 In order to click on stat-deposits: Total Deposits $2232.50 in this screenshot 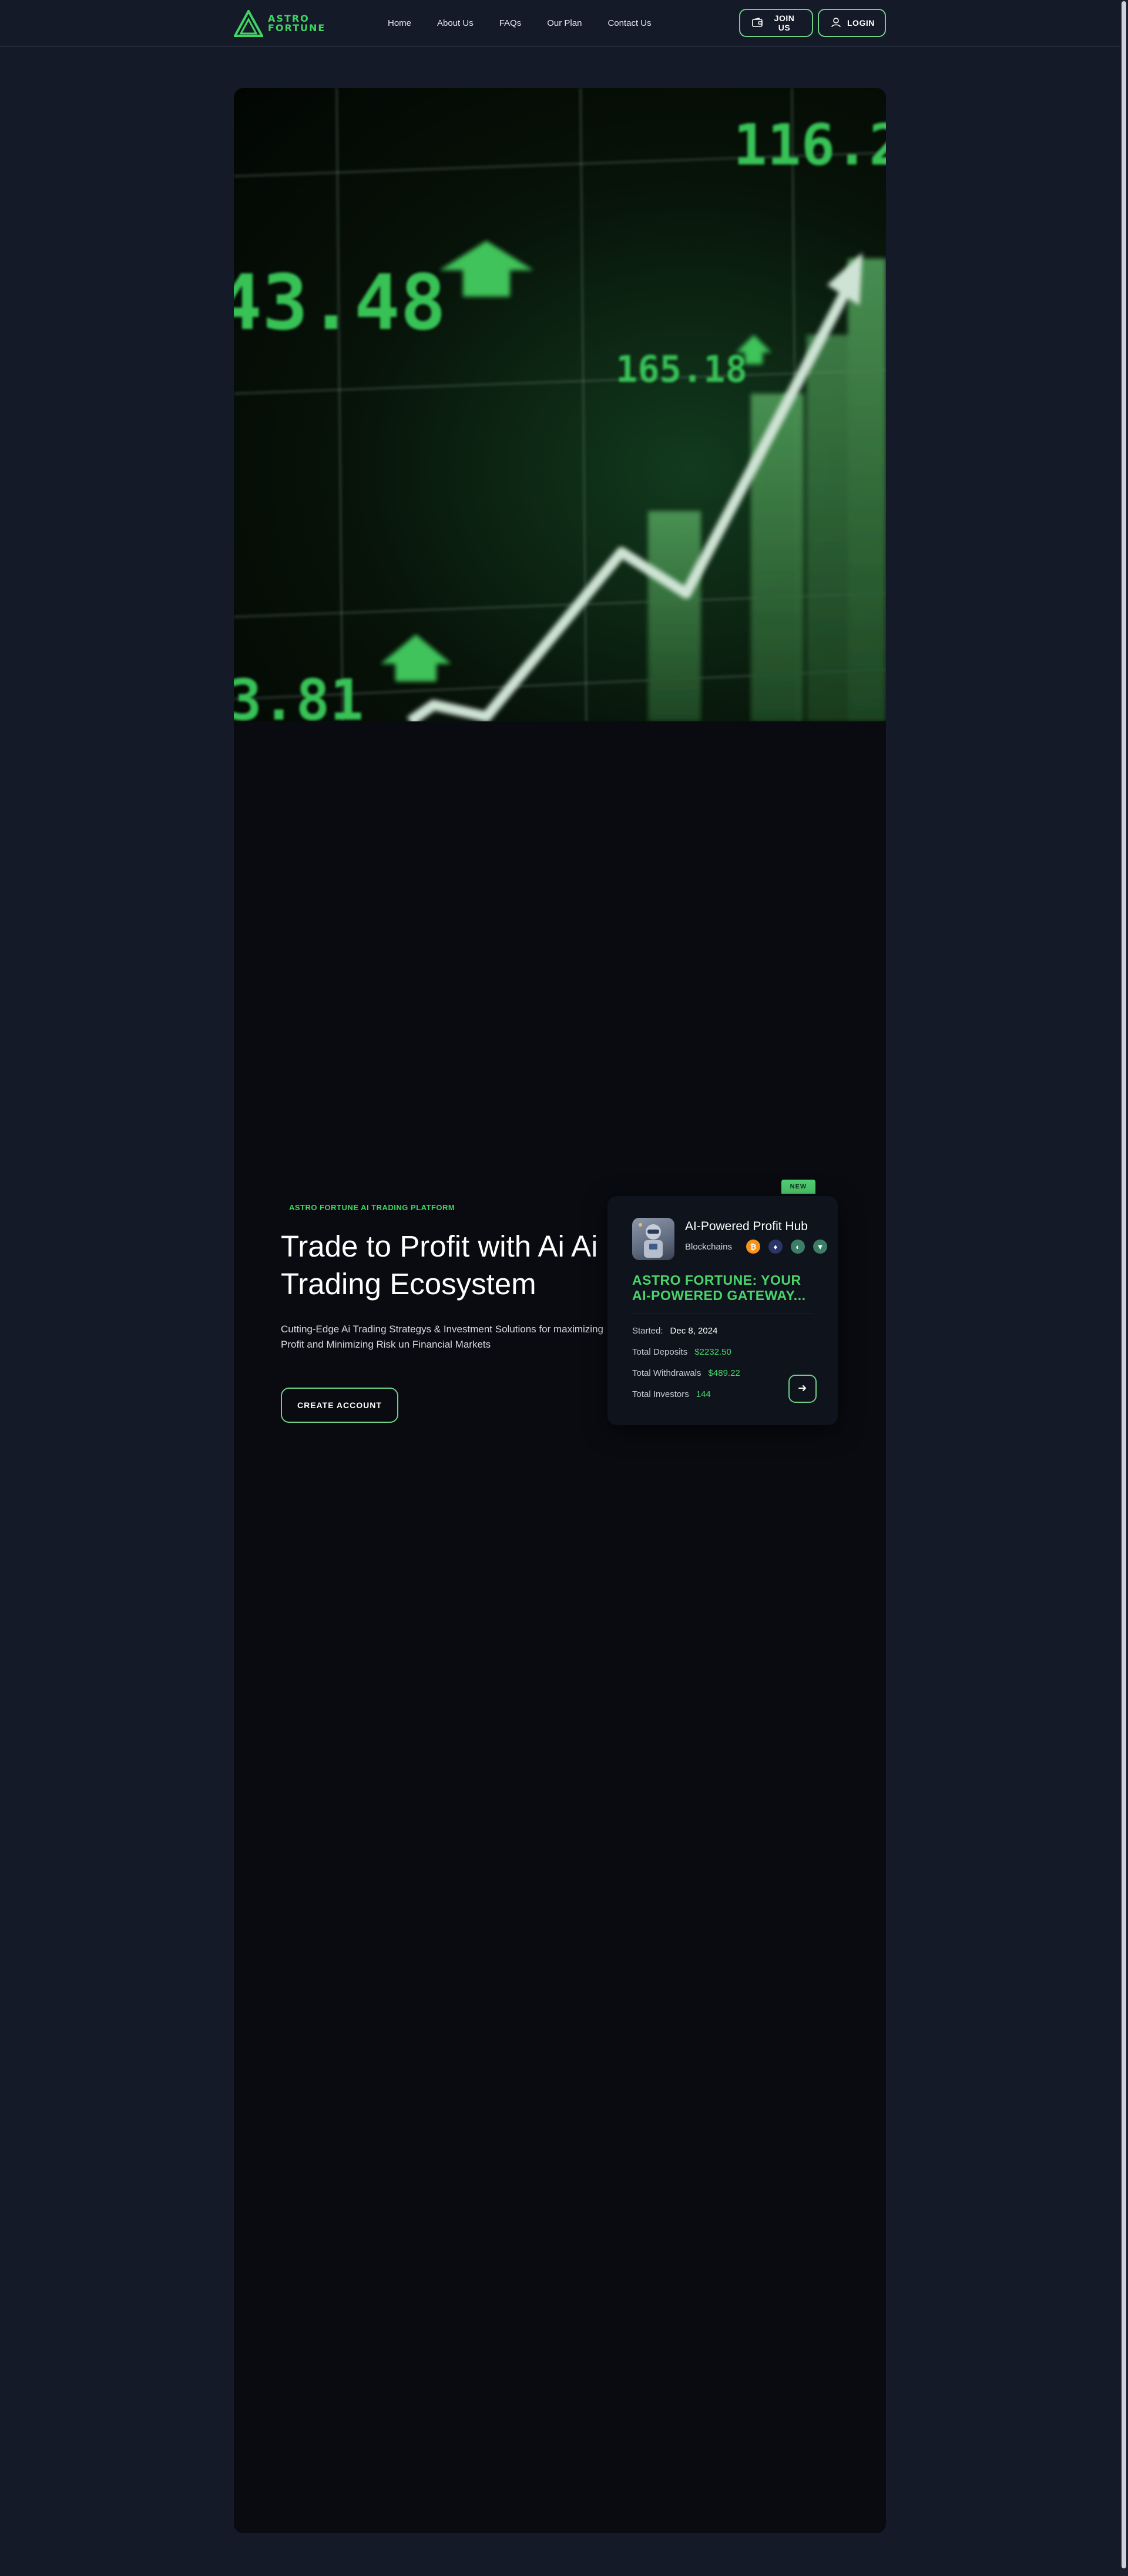, I will do `click(681, 1352)`.